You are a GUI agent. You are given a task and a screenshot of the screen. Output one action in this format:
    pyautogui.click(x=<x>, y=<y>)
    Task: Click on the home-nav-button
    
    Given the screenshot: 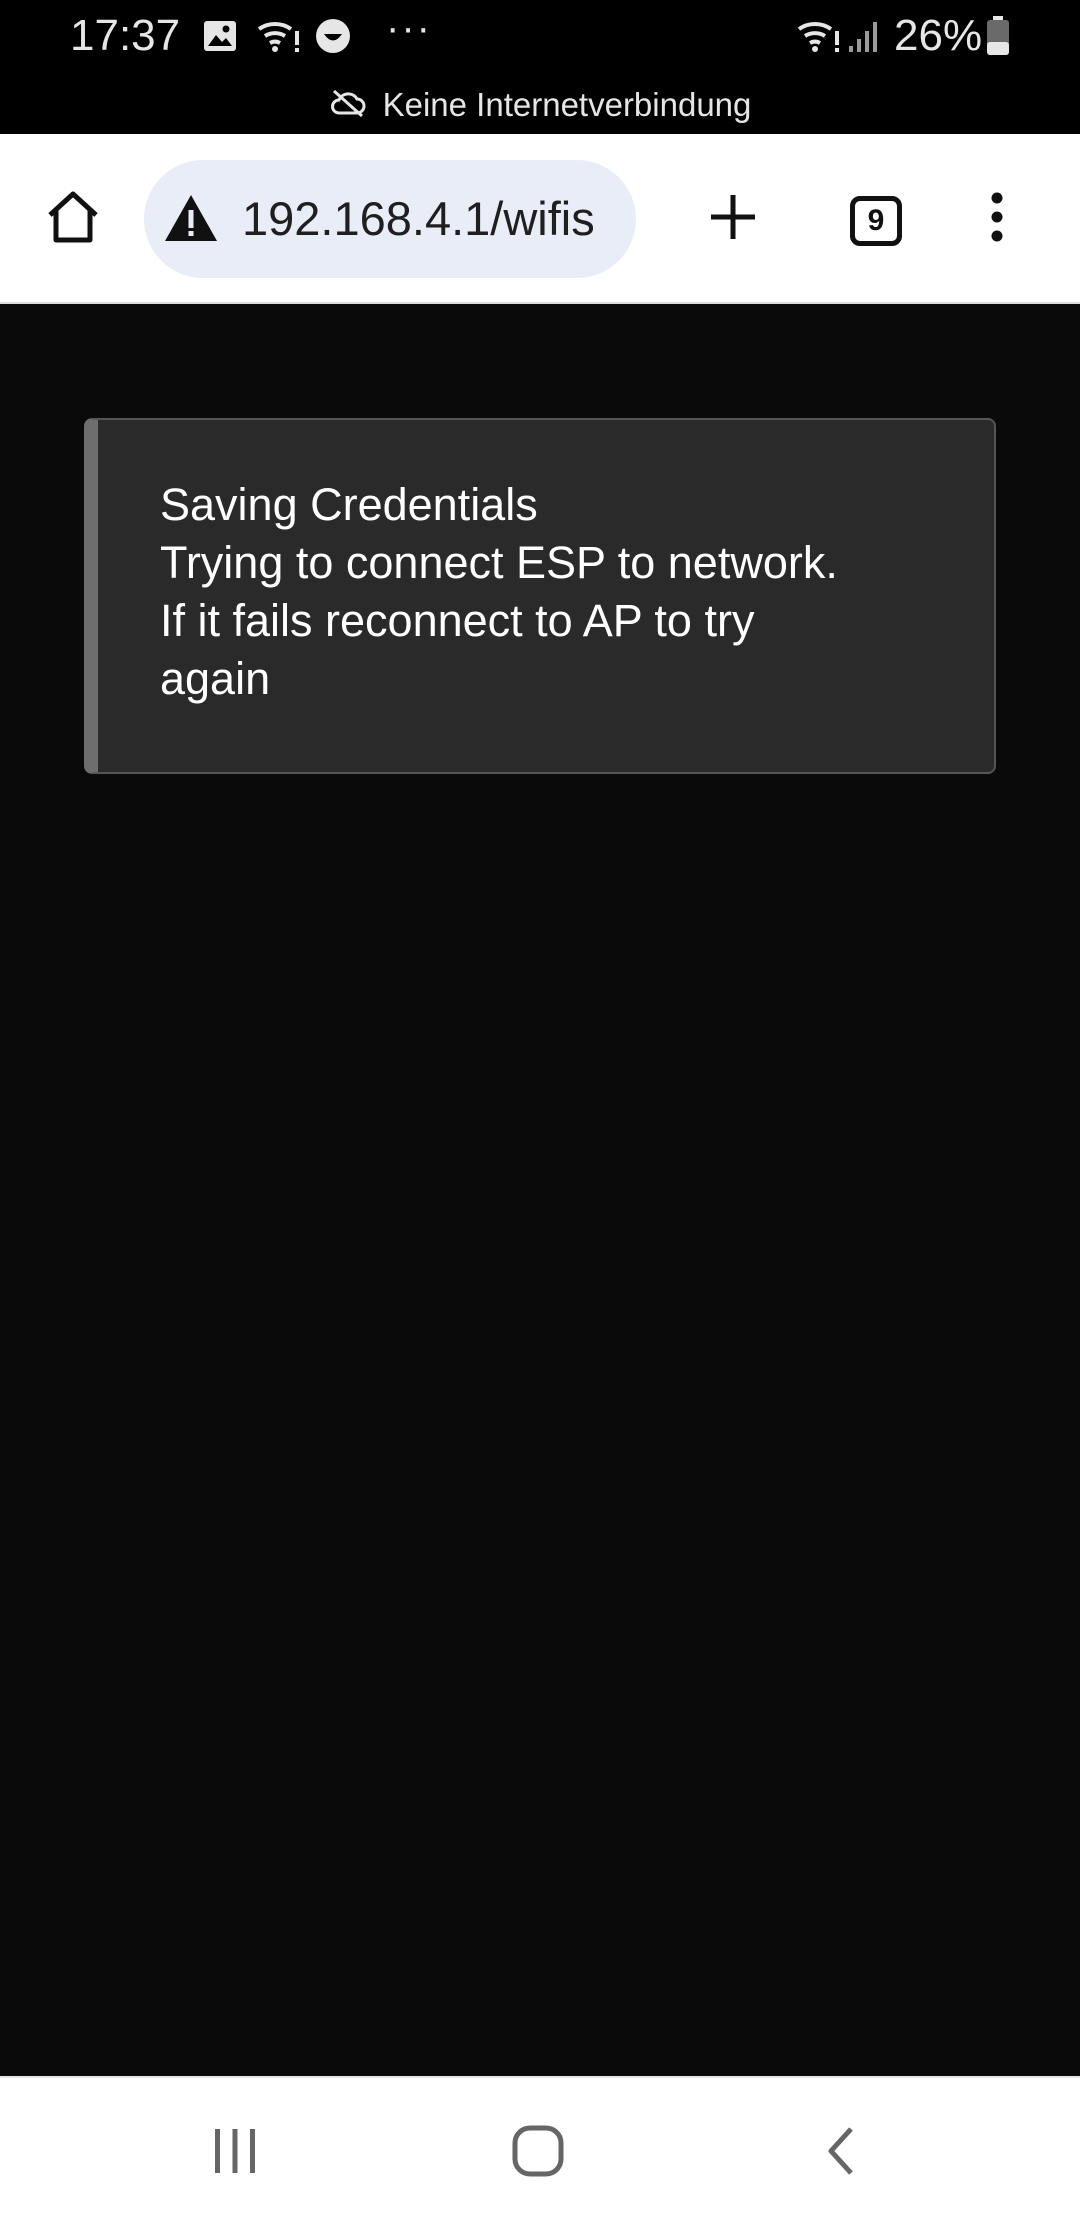 What is the action you would take?
    pyautogui.click(x=538, y=2153)
    